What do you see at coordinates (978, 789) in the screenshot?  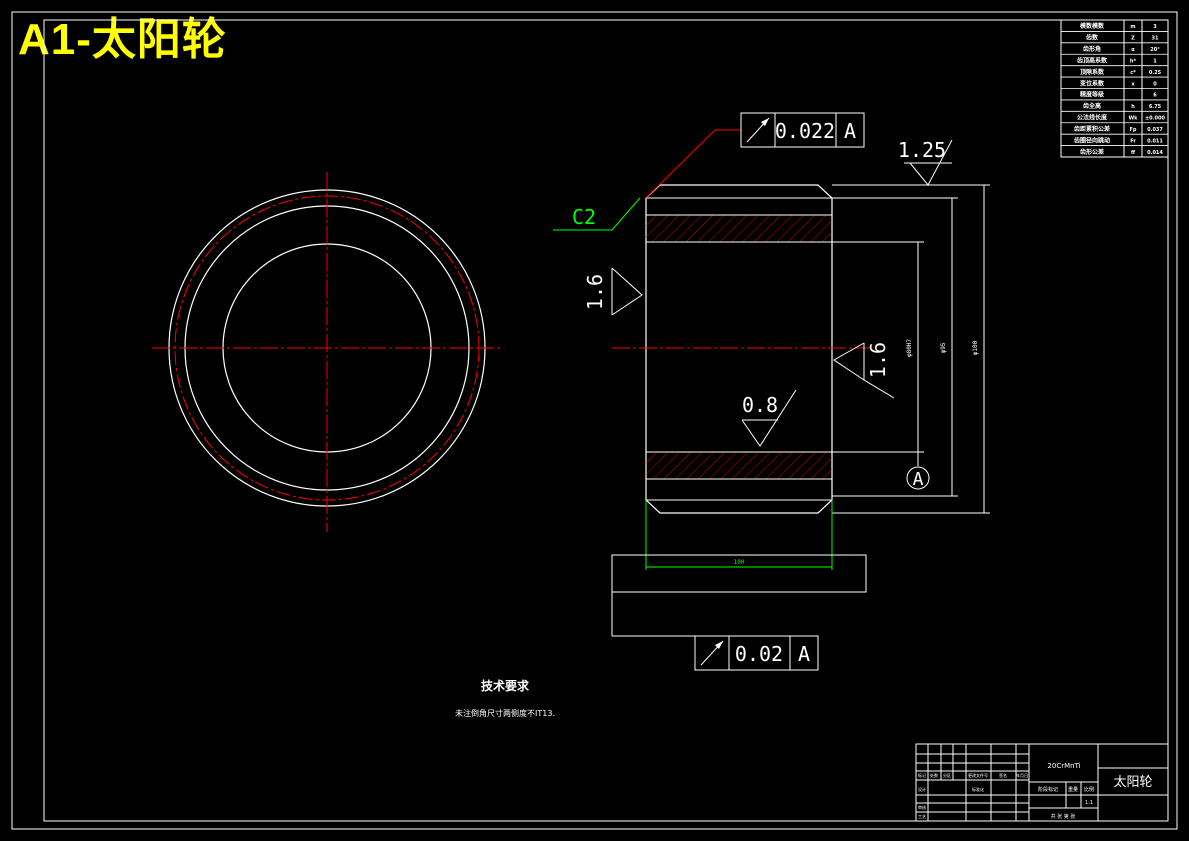 I see `tb-standard: 标准化` at bounding box center [978, 789].